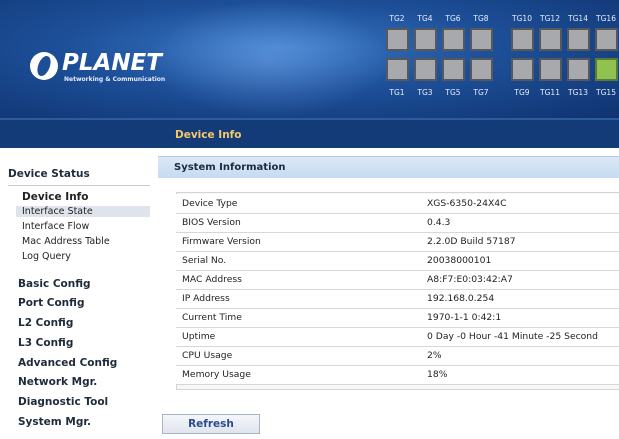 Image resolution: width=619 pixels, height=439 pixels. What do you see at coordinates (522, 39) in the screenshot?
I see `port-tg10` at bounding box center [522, 39].